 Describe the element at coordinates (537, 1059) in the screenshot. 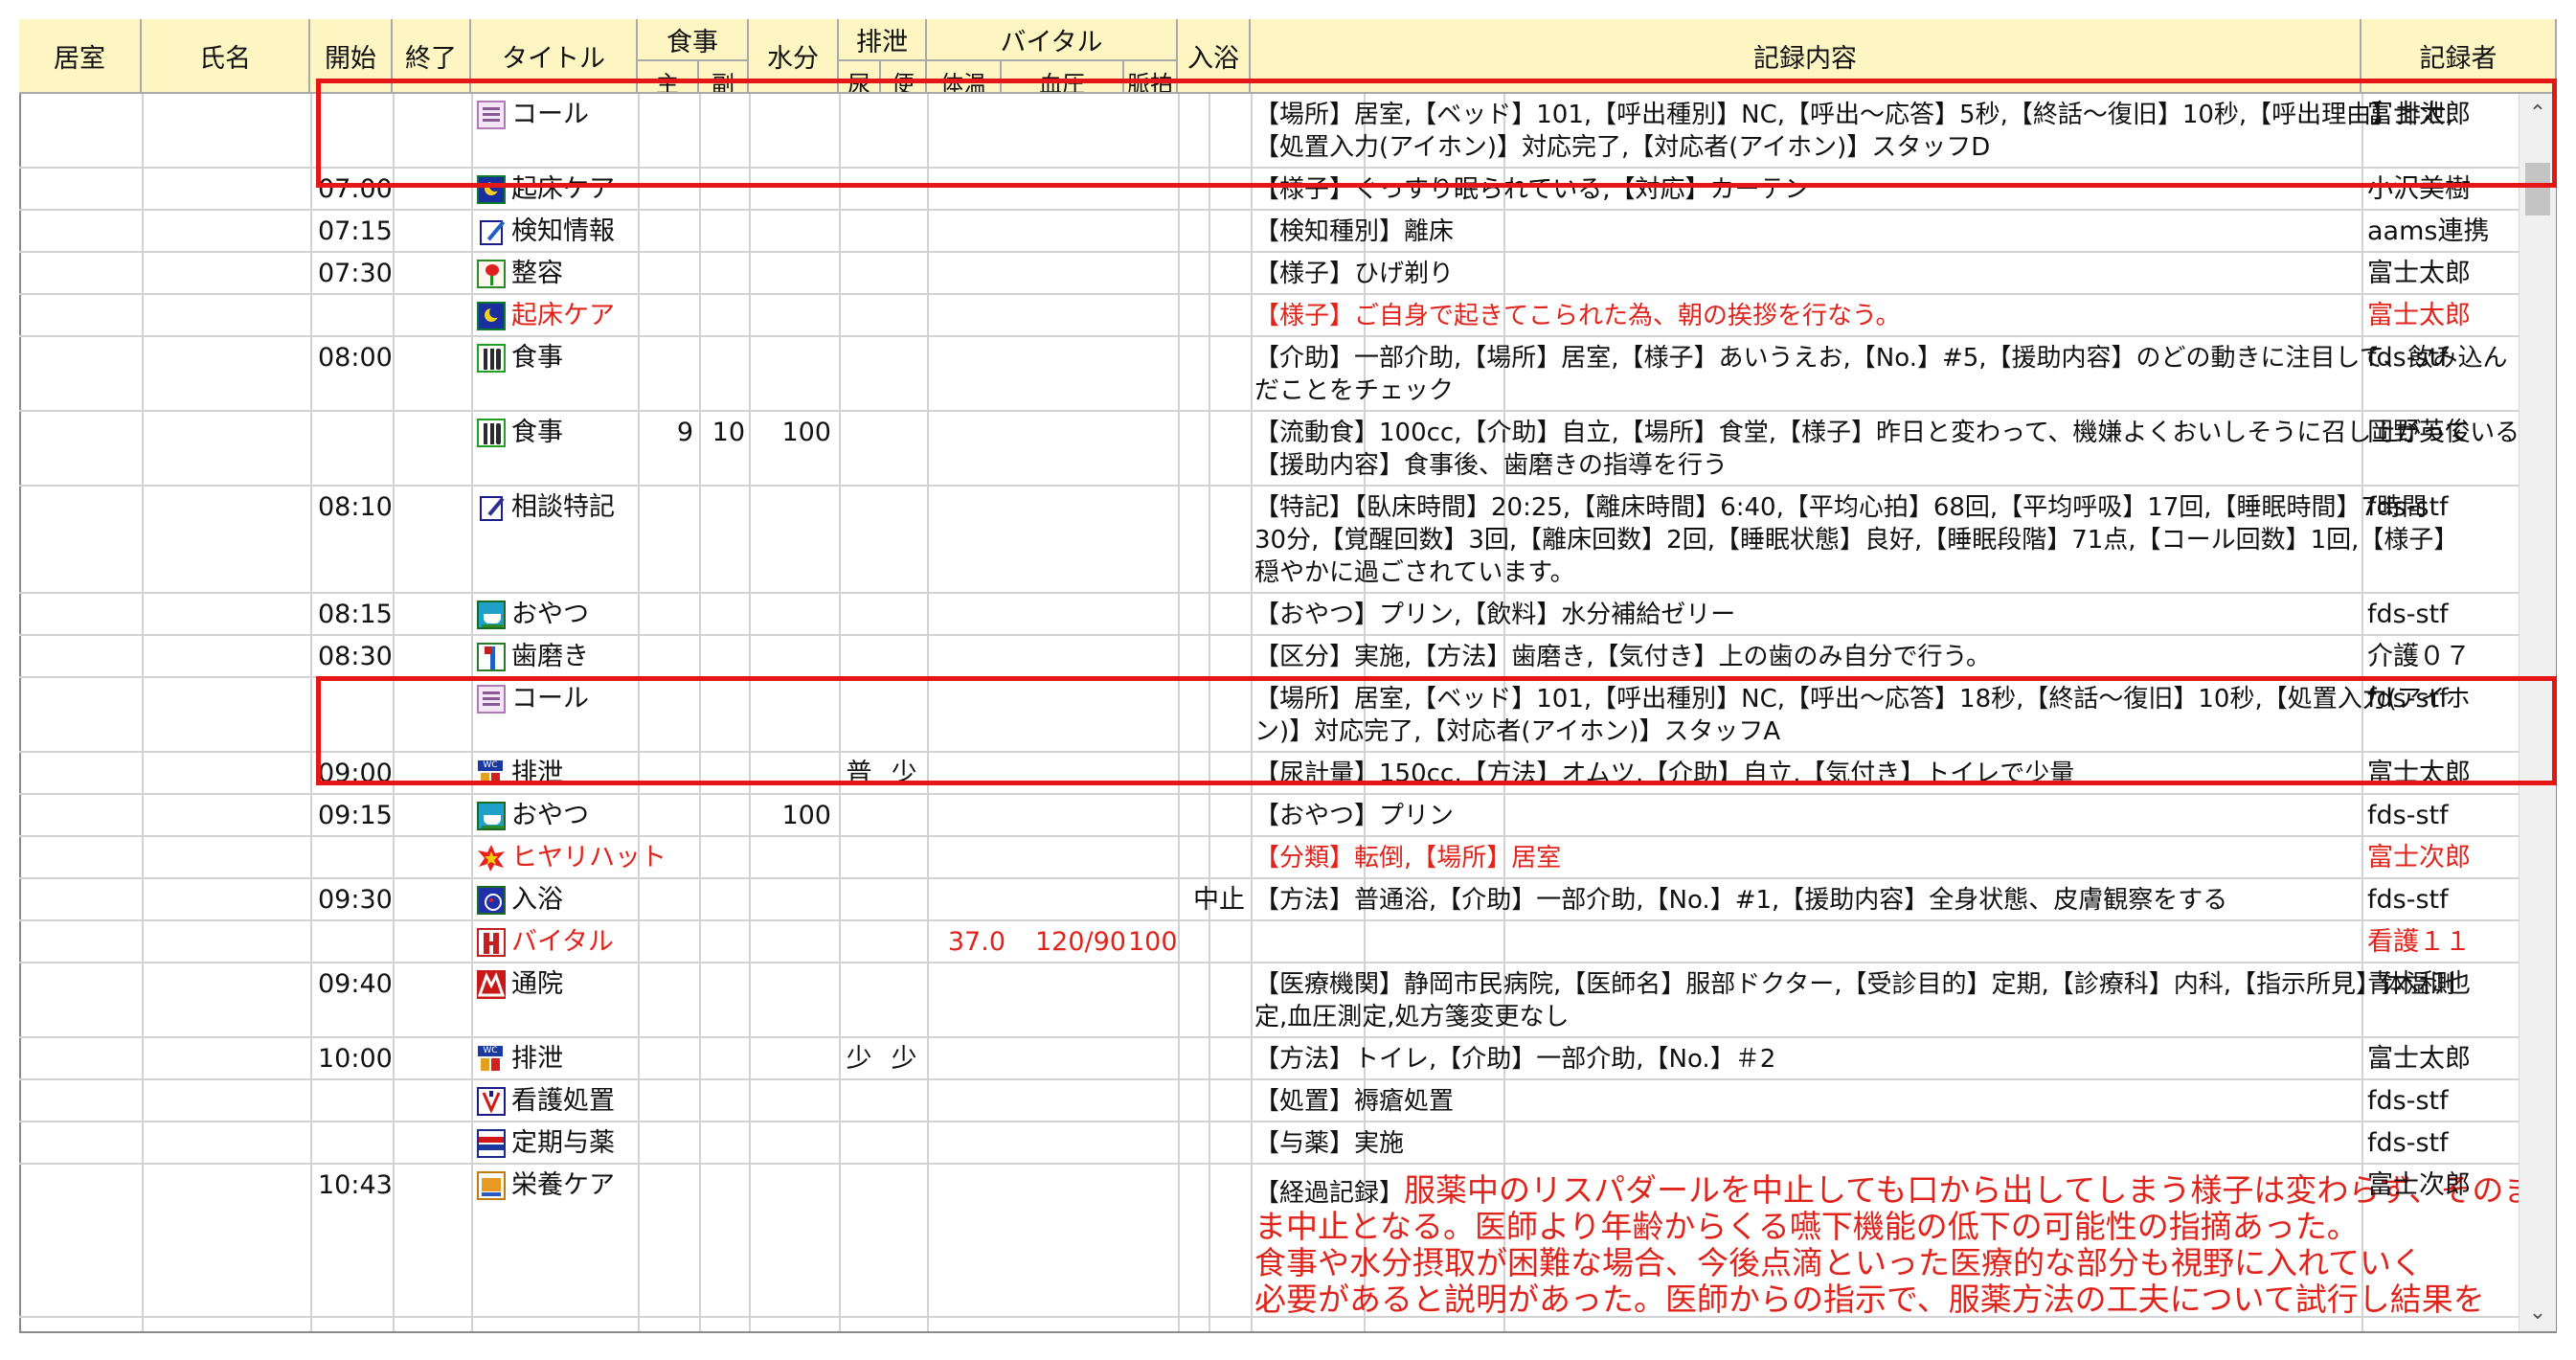

I see `row-title: 排泄` at that location.